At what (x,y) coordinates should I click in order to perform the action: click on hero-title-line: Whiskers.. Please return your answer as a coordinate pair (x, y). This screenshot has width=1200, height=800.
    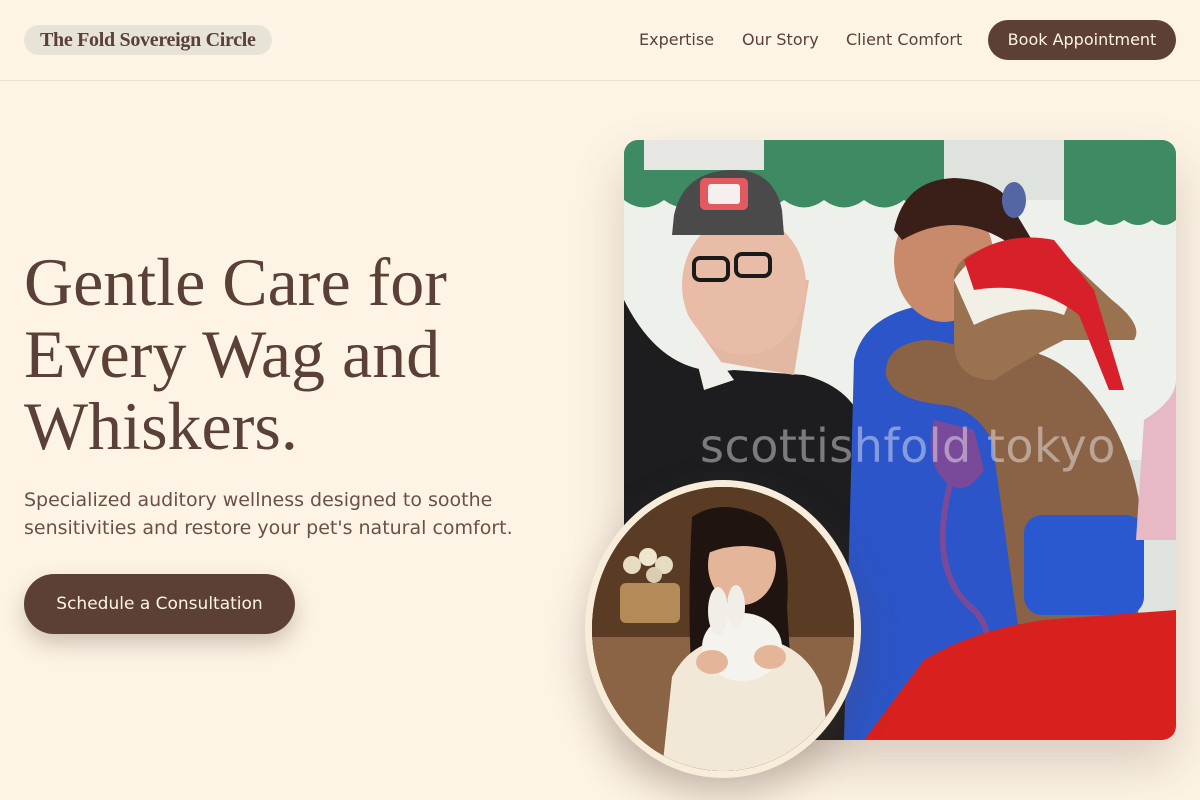
    Looking at the image, I should click on (161, 426).